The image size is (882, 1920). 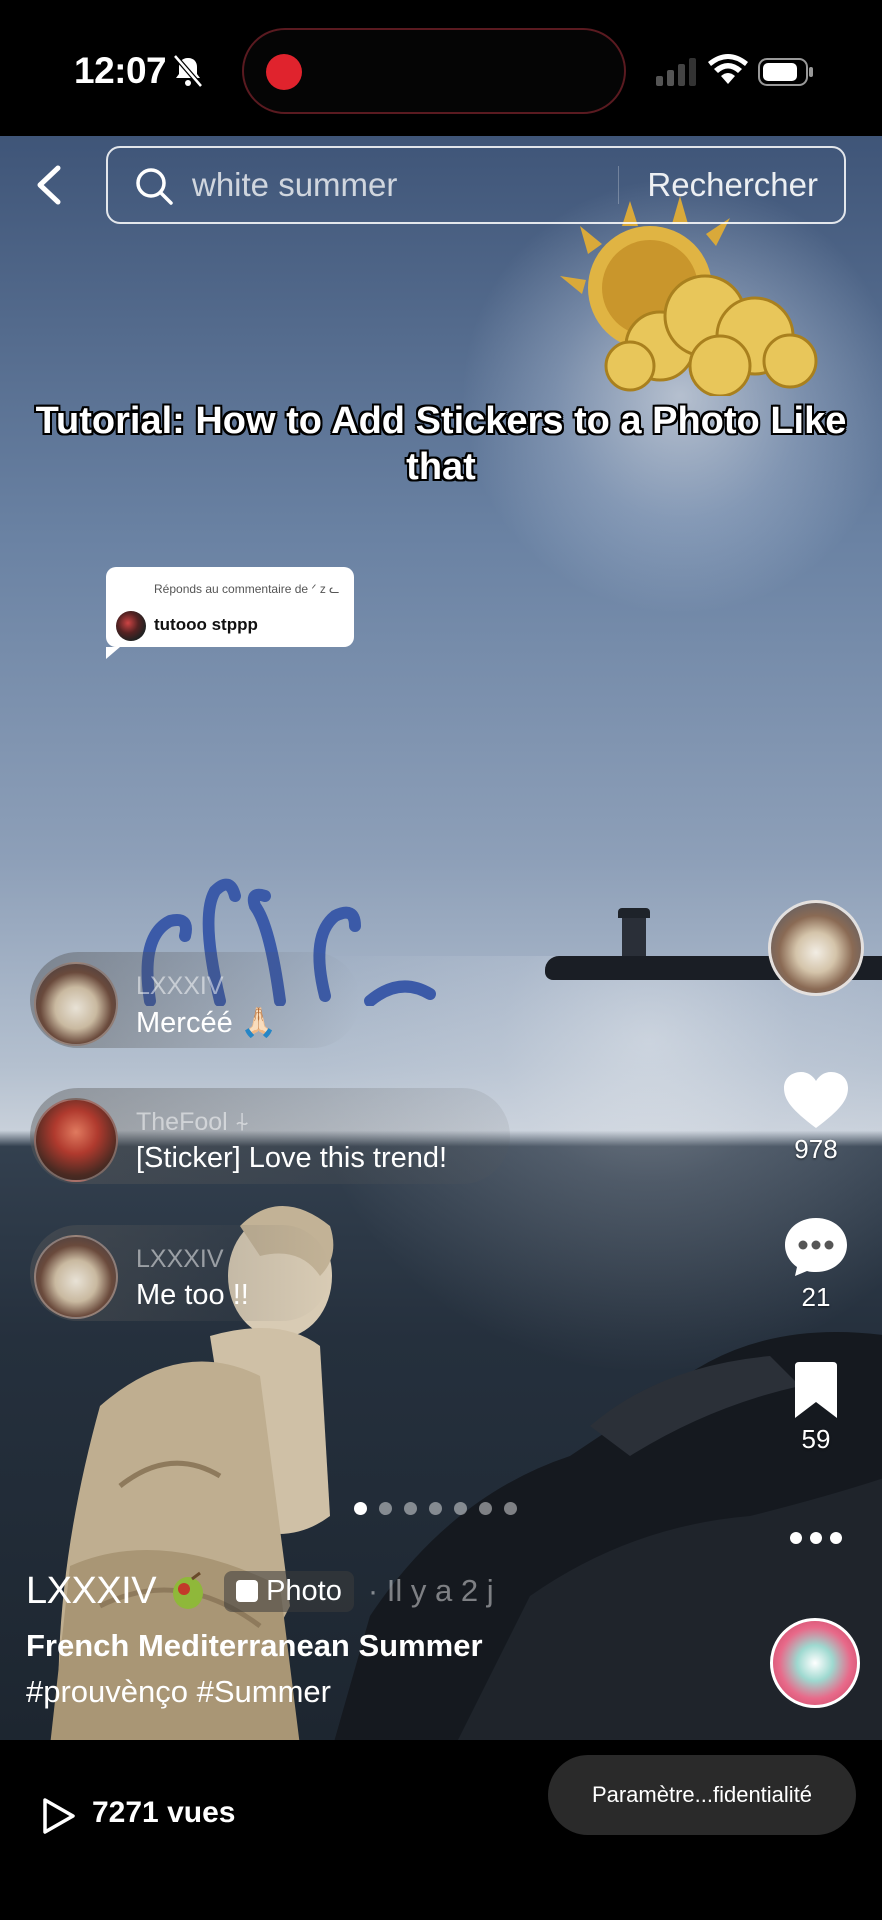 I want to click on like-button: 978, so click(x=816, y=1117).